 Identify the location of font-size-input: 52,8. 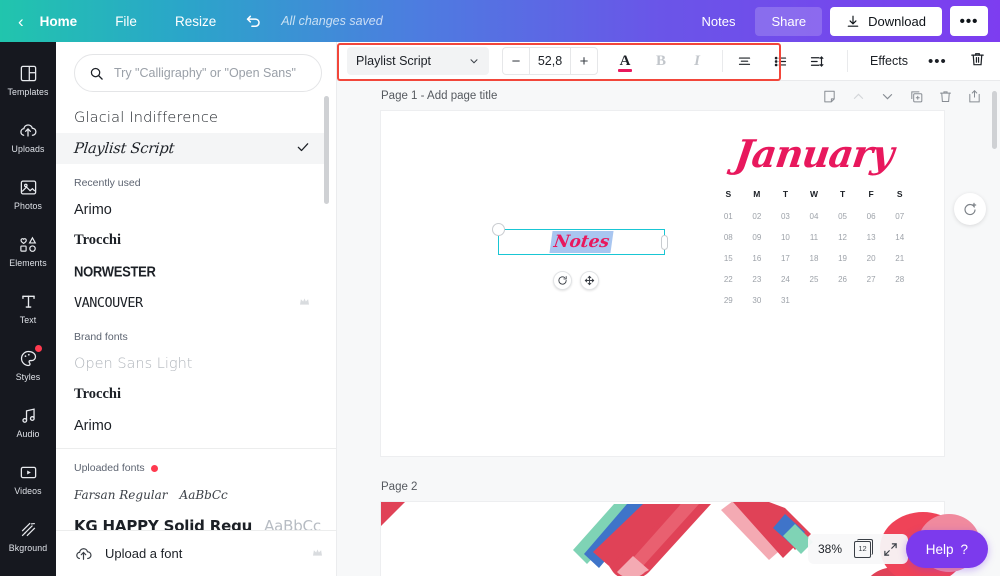
(550, 61).